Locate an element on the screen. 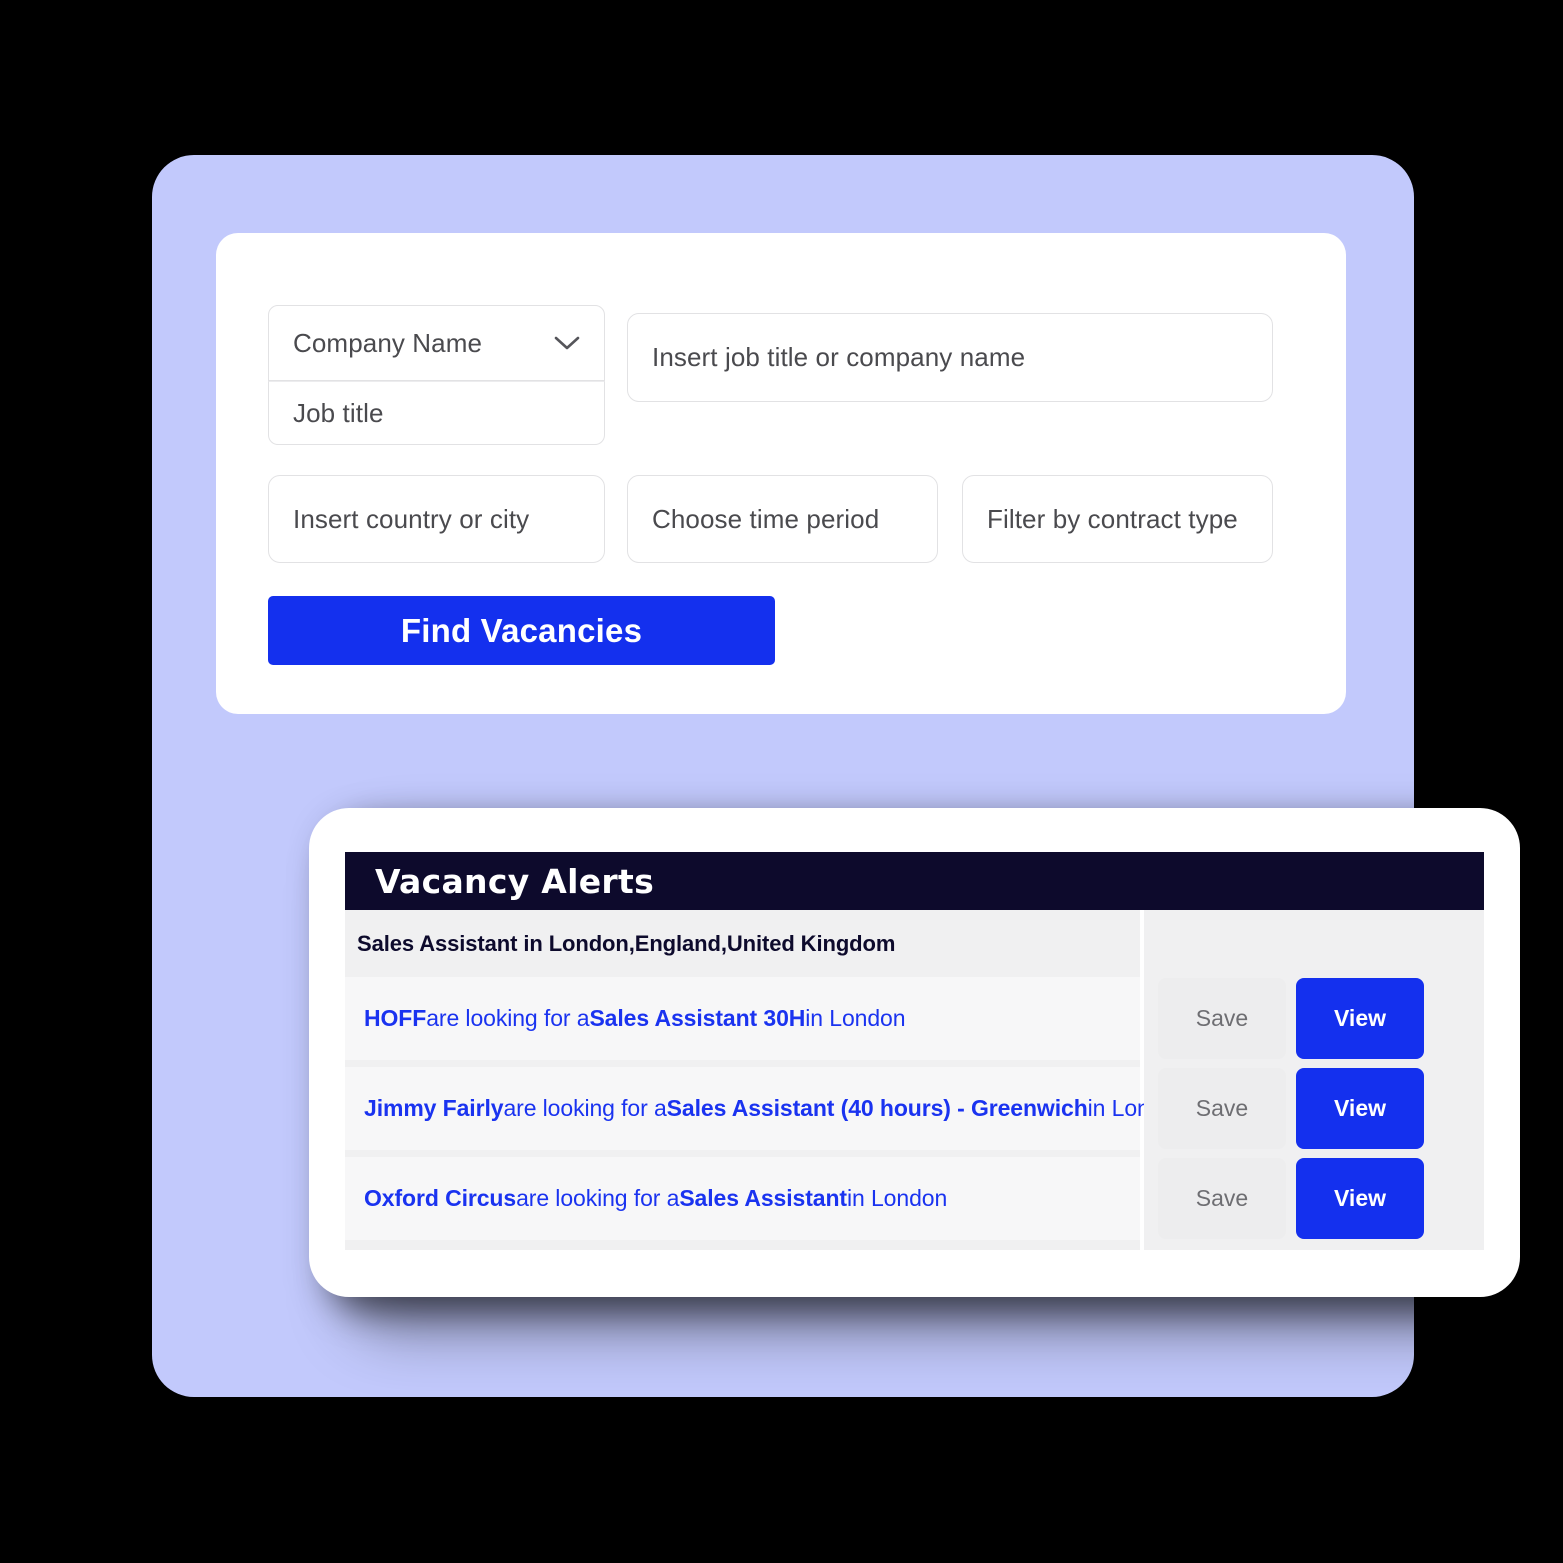  job-title-label: Sales Assistant (40 hours) - Greenwich is located at coordinates (877, 1108).